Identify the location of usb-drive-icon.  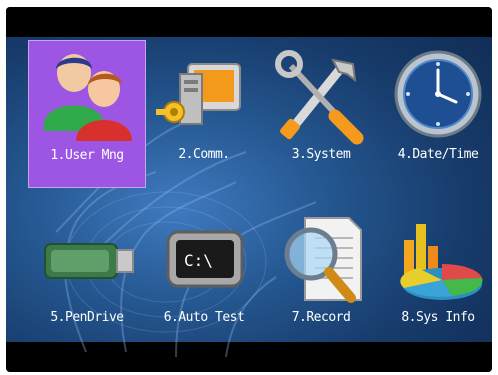
(89, 261).